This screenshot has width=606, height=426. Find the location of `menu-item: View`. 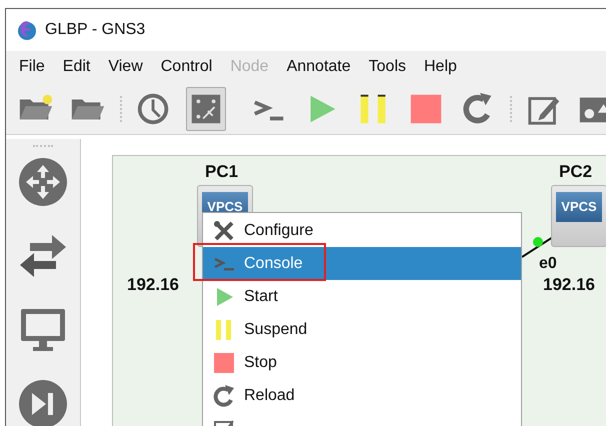

menu-item: View is located at coordinates (125, 67).